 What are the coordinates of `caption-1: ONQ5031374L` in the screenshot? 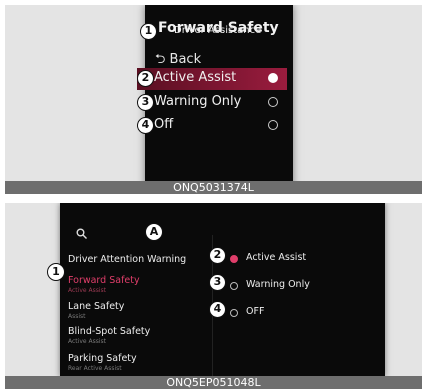 It's located at (213, 187).